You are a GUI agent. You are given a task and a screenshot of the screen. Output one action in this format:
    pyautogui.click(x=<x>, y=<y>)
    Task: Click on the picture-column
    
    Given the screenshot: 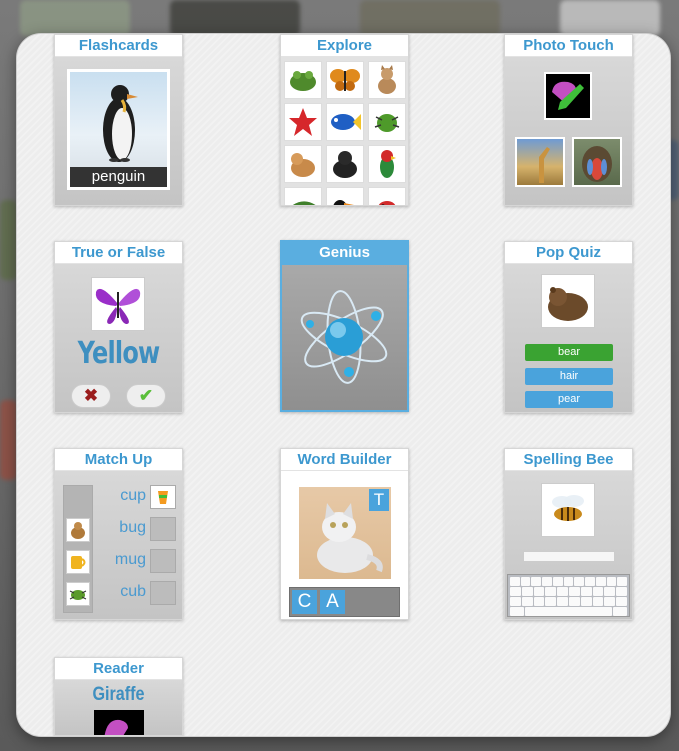 What is the action you would take?
    pyautogui.click(x=78, y=549)
    